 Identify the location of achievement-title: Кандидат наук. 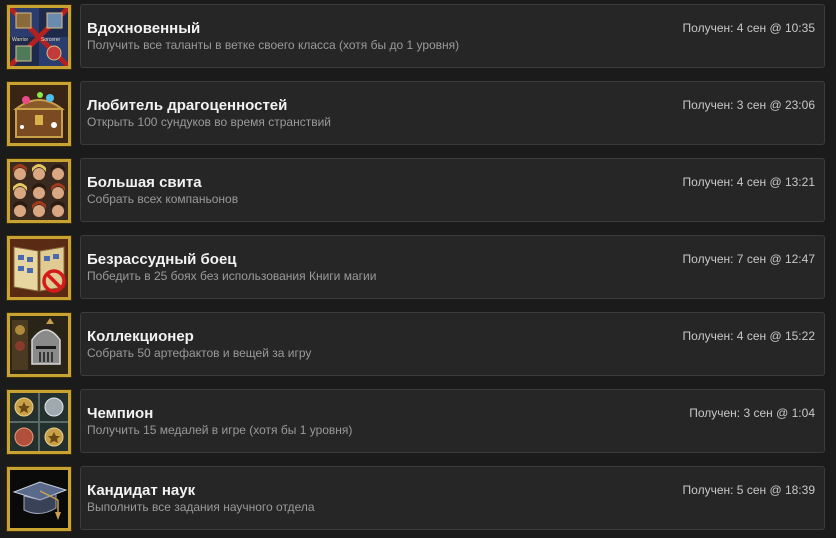
(141, 490).